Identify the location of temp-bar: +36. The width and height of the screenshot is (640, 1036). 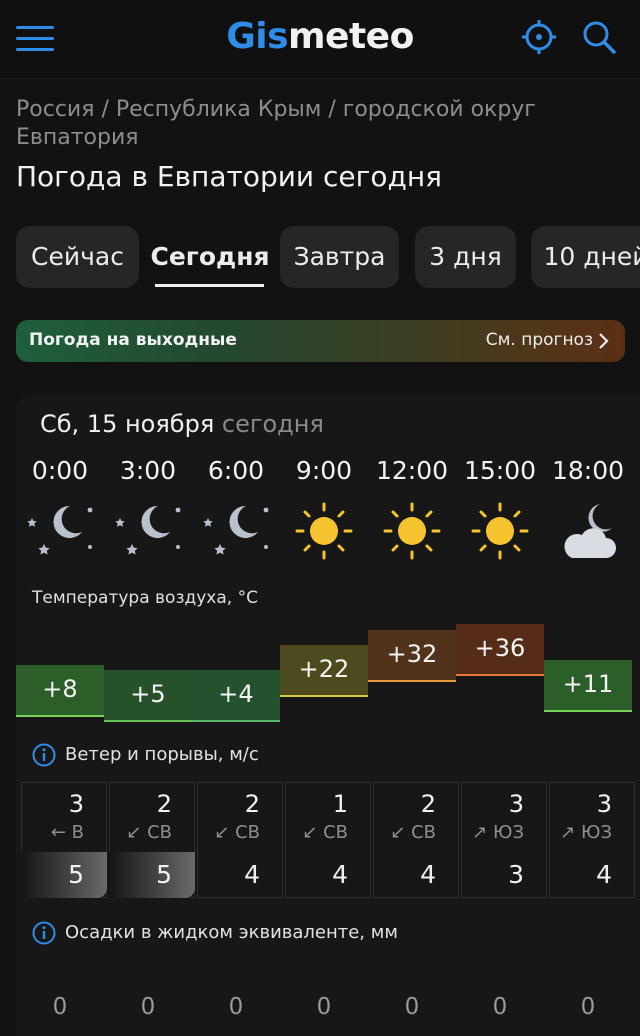
(500, 650).